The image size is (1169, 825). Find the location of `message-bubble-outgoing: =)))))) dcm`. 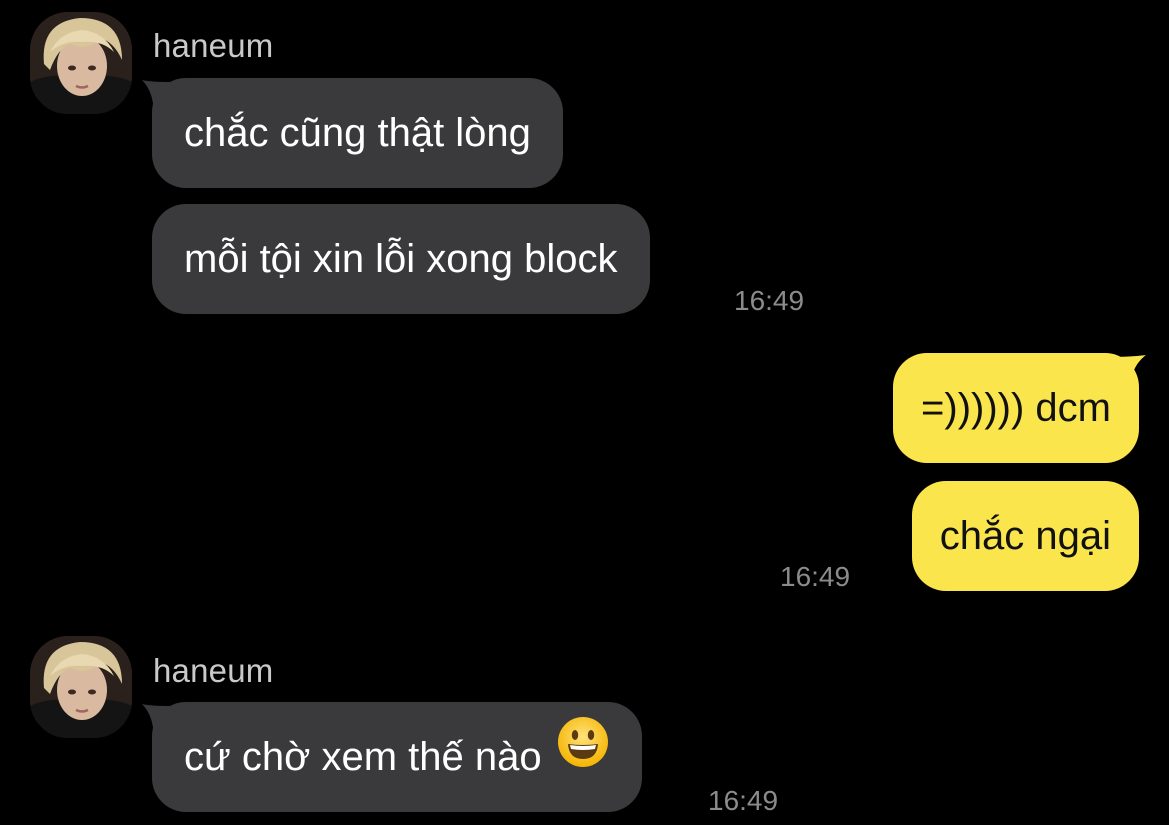

message-bubble-outgoing: =)))))) dcm is located at coordinates (1016, 408).